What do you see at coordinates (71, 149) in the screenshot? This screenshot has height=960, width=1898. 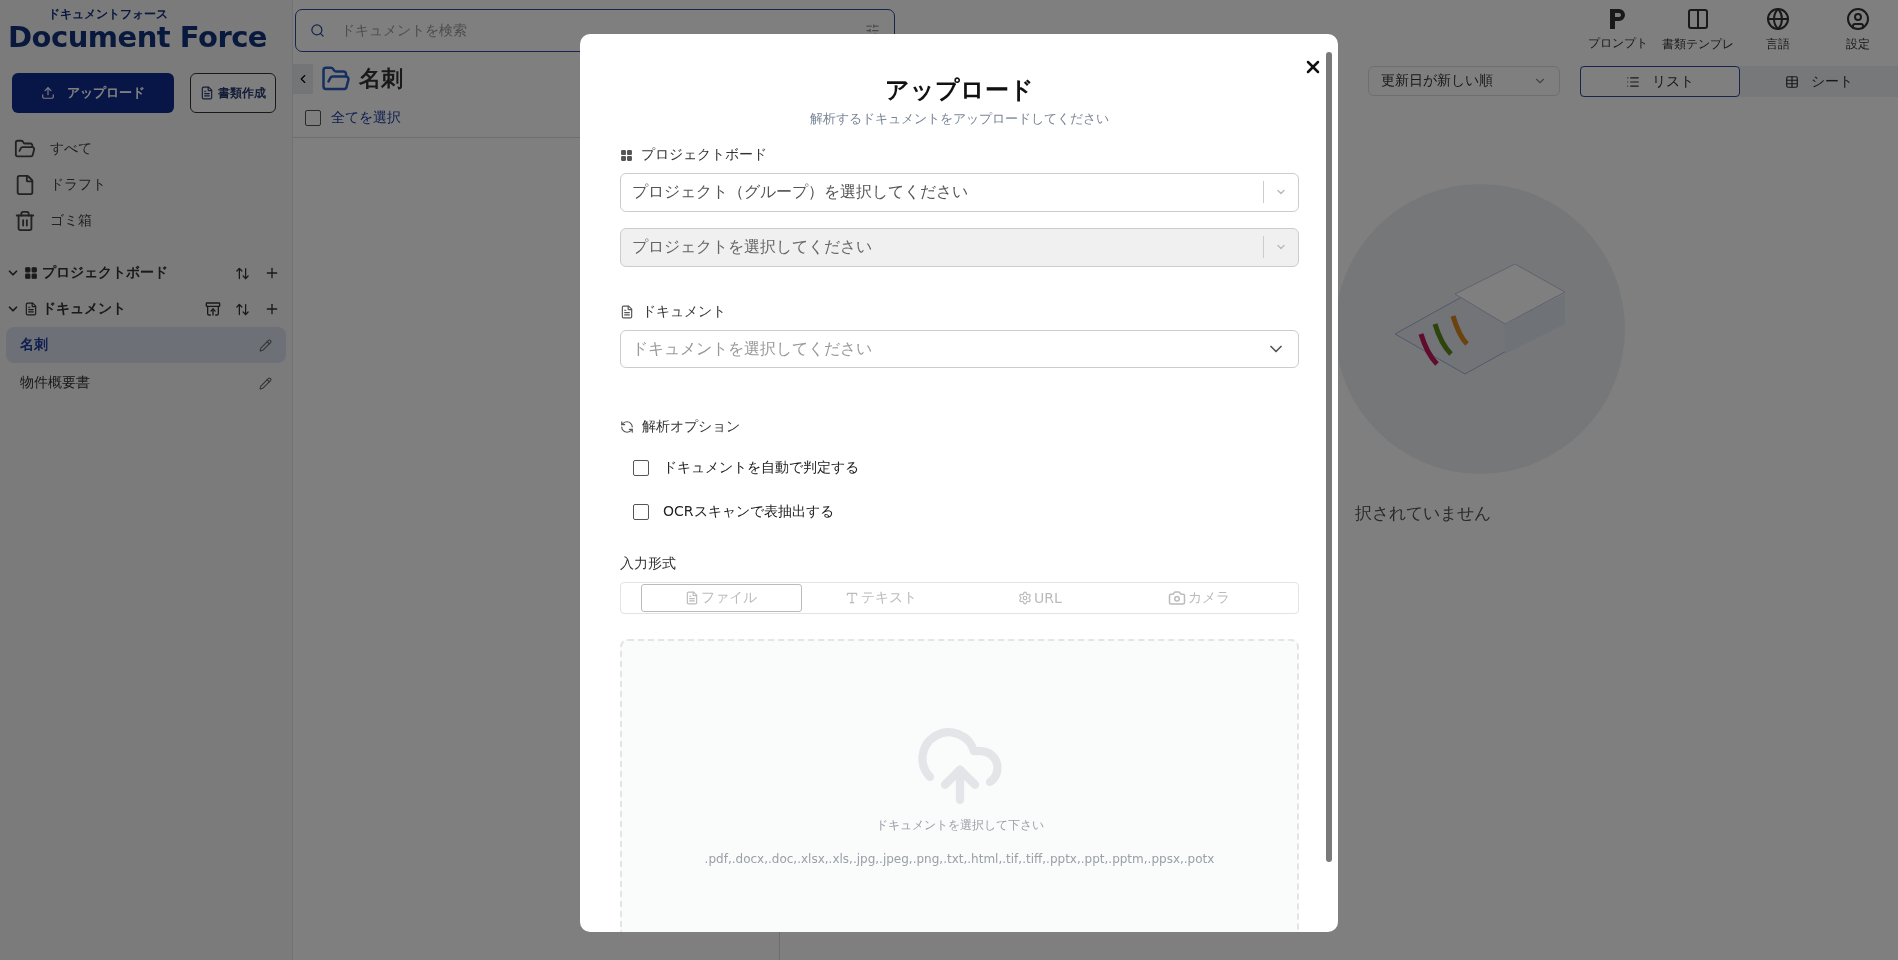 I see `sidebar-nav-item: すべて` at bounding box center [71, 149].